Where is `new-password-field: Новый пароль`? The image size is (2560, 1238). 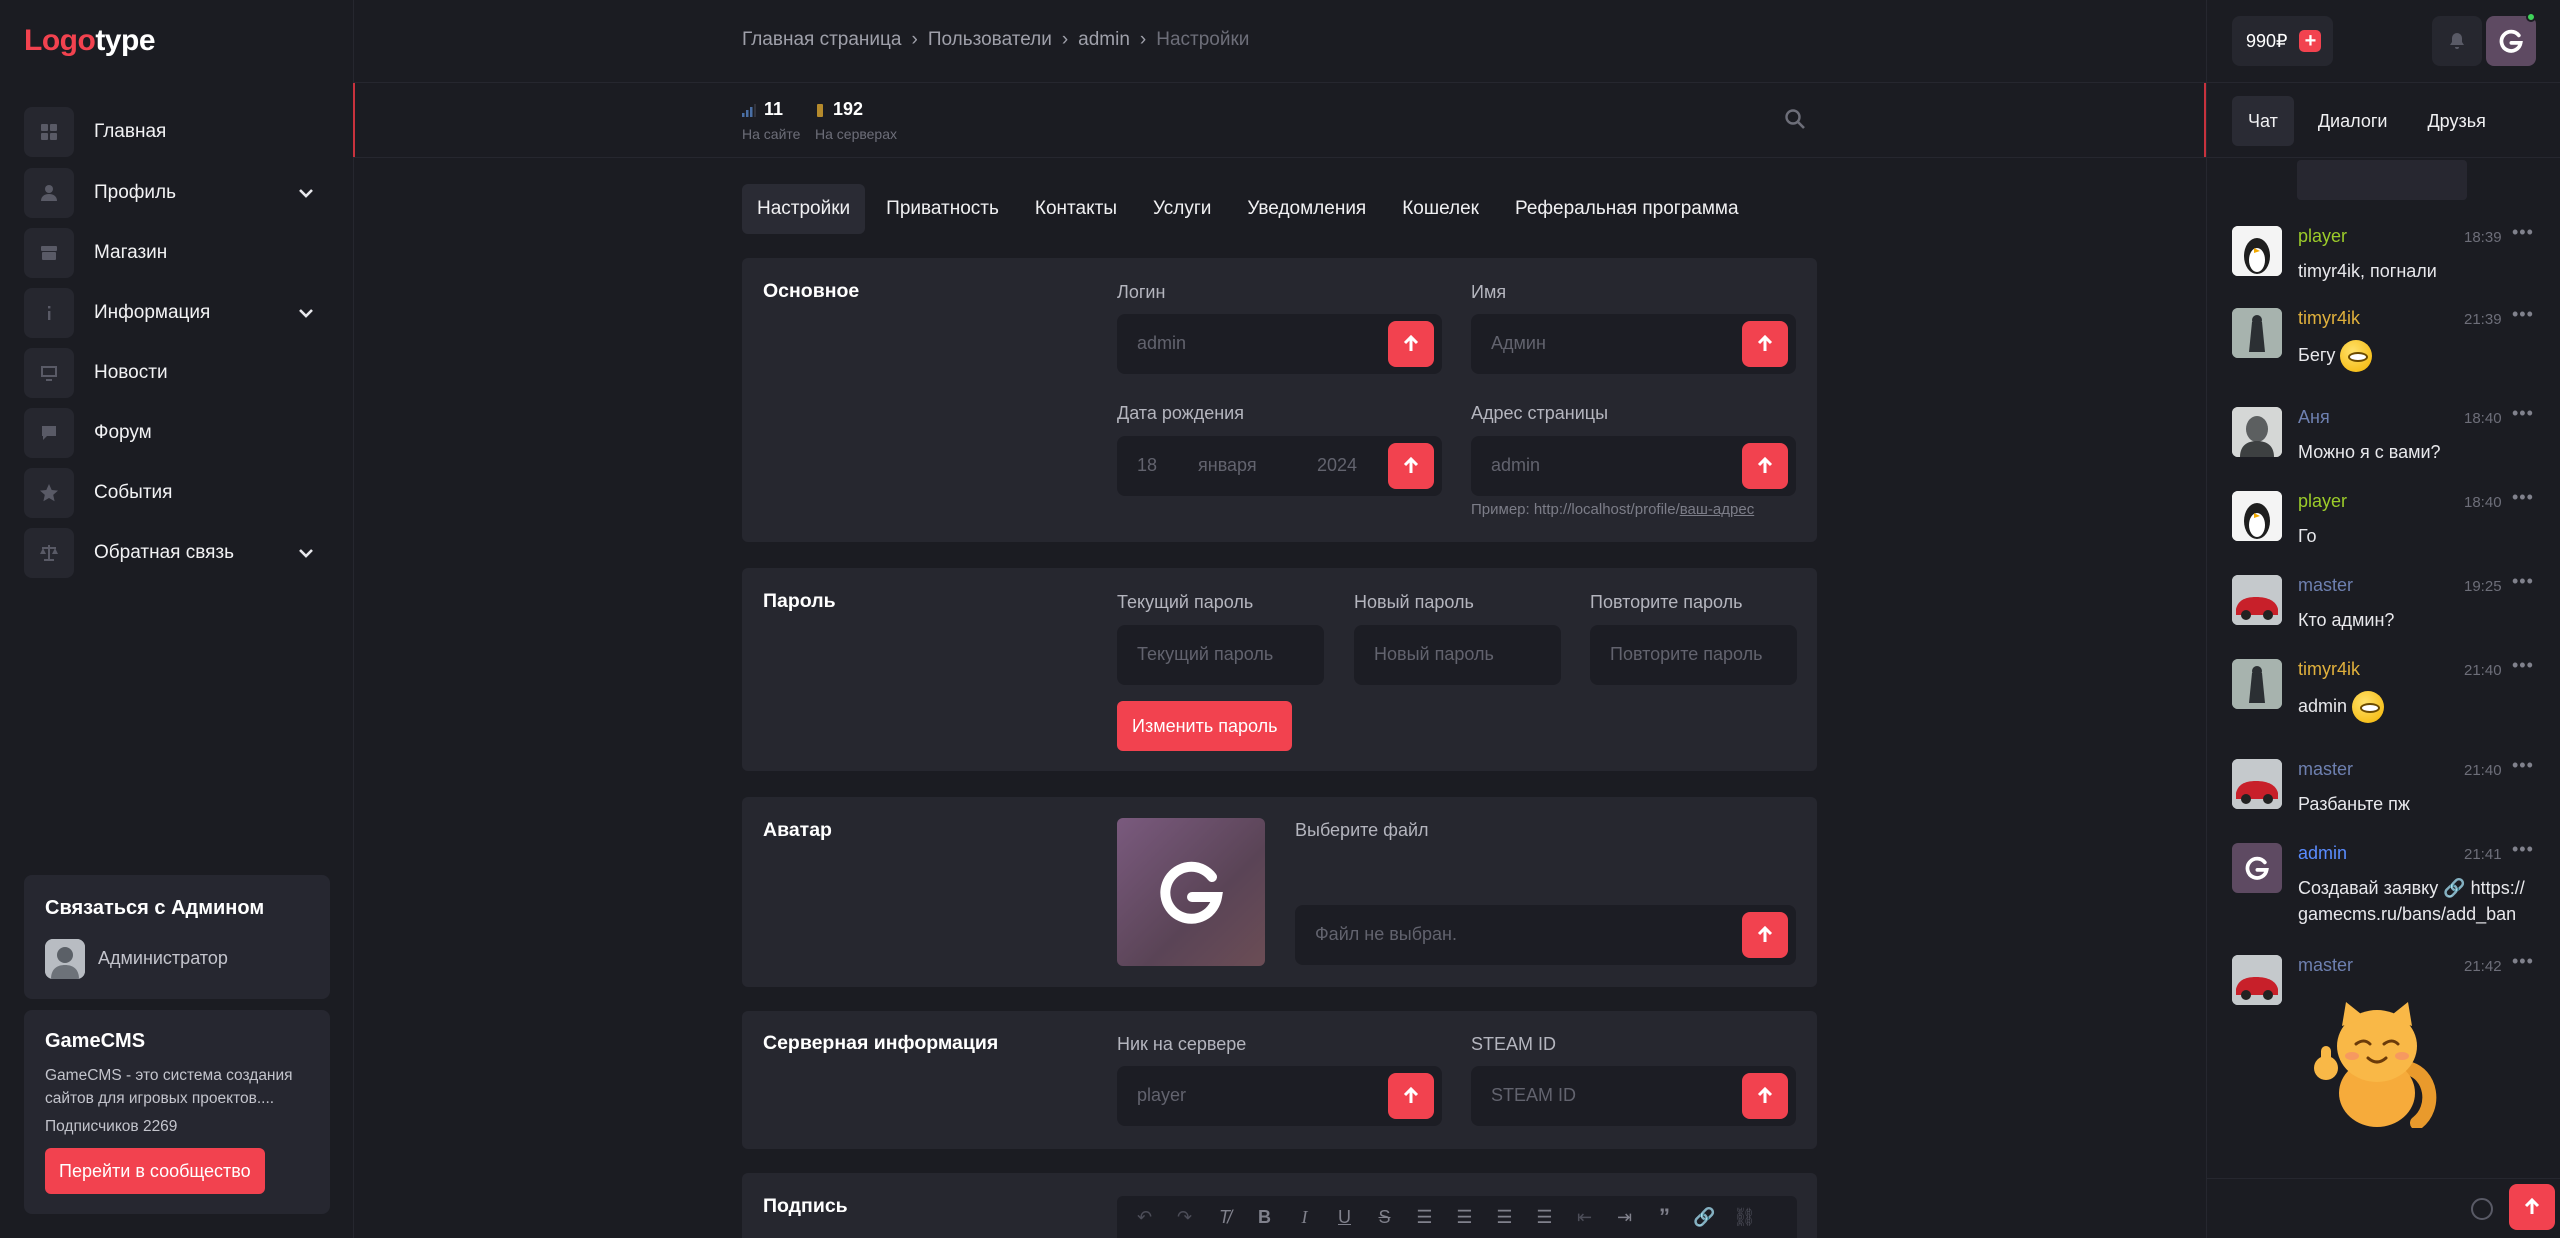 new-password-field: Новый пароль is located at coordinates (1457, 655).